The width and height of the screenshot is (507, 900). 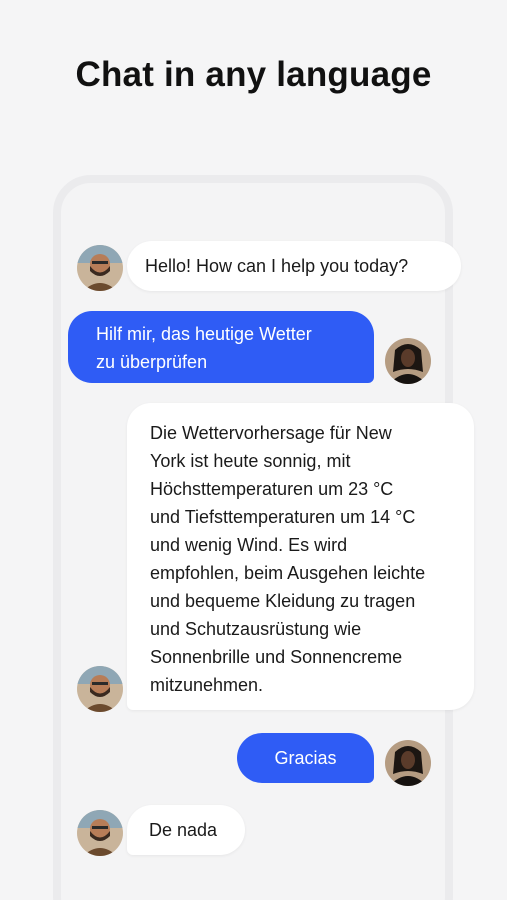 I want to click on chat-message-text: Hello! How can I help you today?, so click(x=277, y=266).